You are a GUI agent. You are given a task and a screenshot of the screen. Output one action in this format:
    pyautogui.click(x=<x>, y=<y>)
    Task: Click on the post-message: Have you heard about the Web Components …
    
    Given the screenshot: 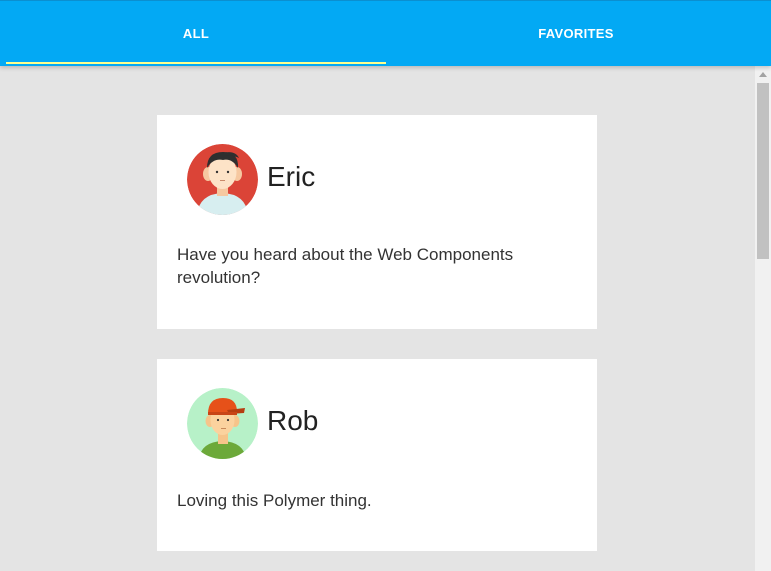 What is the action you would take?
    pyautogui.click(x=345, y=266)
    